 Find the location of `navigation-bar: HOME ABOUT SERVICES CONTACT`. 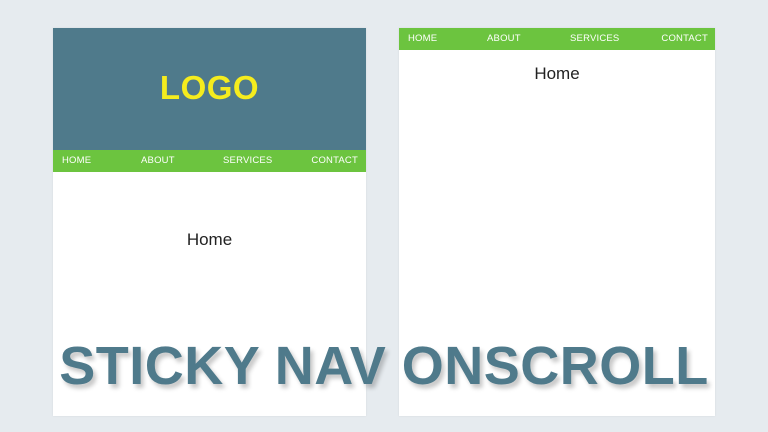

navigation-bar: HOME ABOUT SERVICES CONTACT is located at coordinates (209, 161).